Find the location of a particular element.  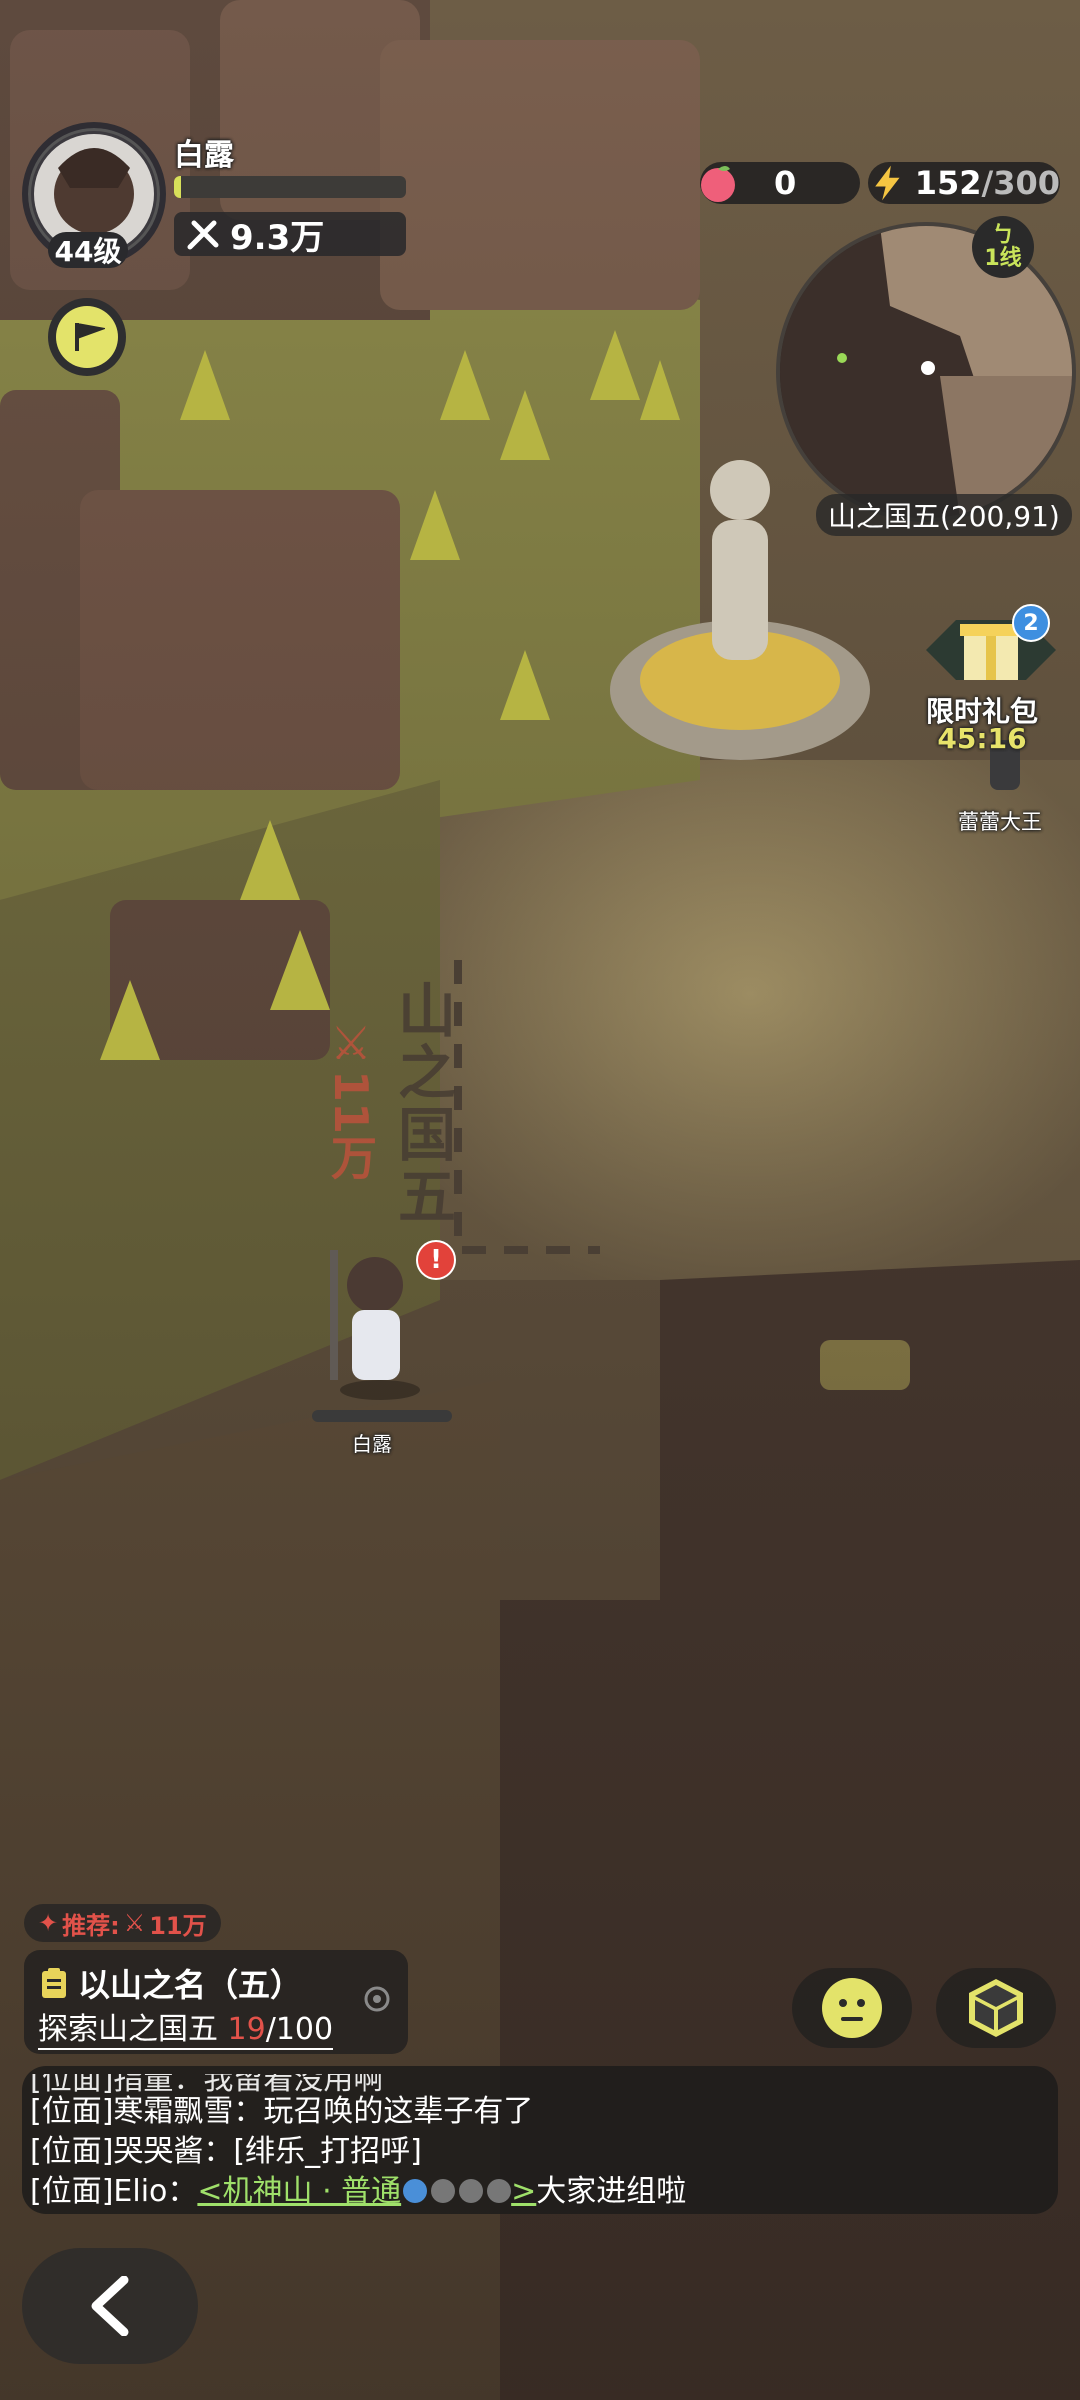

zone-power: ⚔11万 is located at coordinates (351, 1098).